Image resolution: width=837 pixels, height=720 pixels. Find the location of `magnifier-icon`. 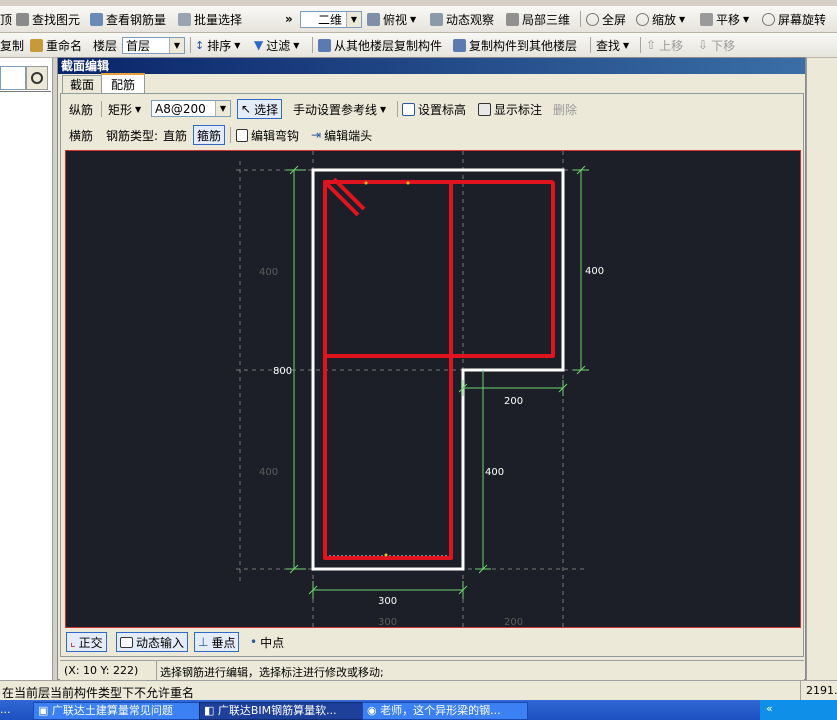

magnifier-icon is located at coordinates (642, 19).